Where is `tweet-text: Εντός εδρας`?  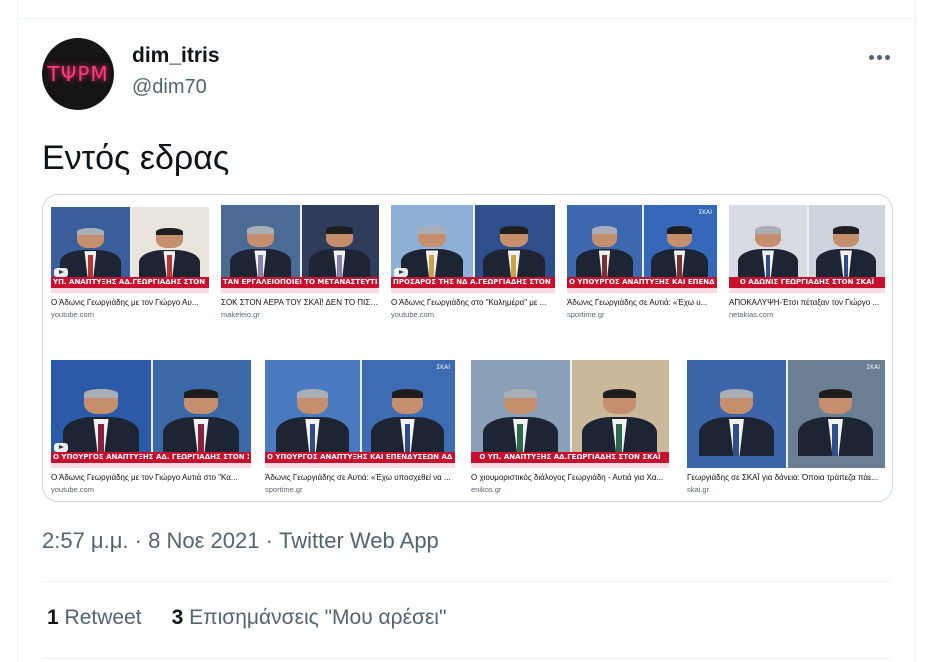
tweet-text: Εντός εδρας is located at coordinates (136, 158).